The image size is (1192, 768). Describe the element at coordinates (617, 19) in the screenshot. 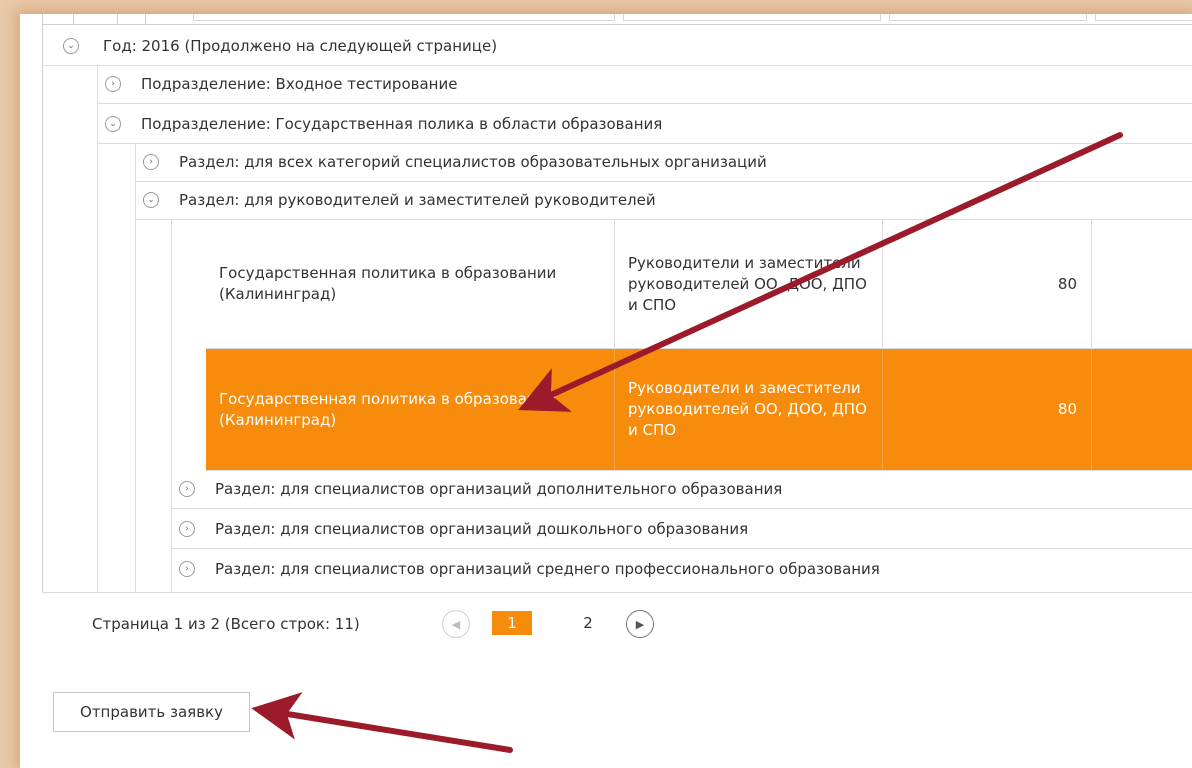

I see `header-row-remnant` at that location.